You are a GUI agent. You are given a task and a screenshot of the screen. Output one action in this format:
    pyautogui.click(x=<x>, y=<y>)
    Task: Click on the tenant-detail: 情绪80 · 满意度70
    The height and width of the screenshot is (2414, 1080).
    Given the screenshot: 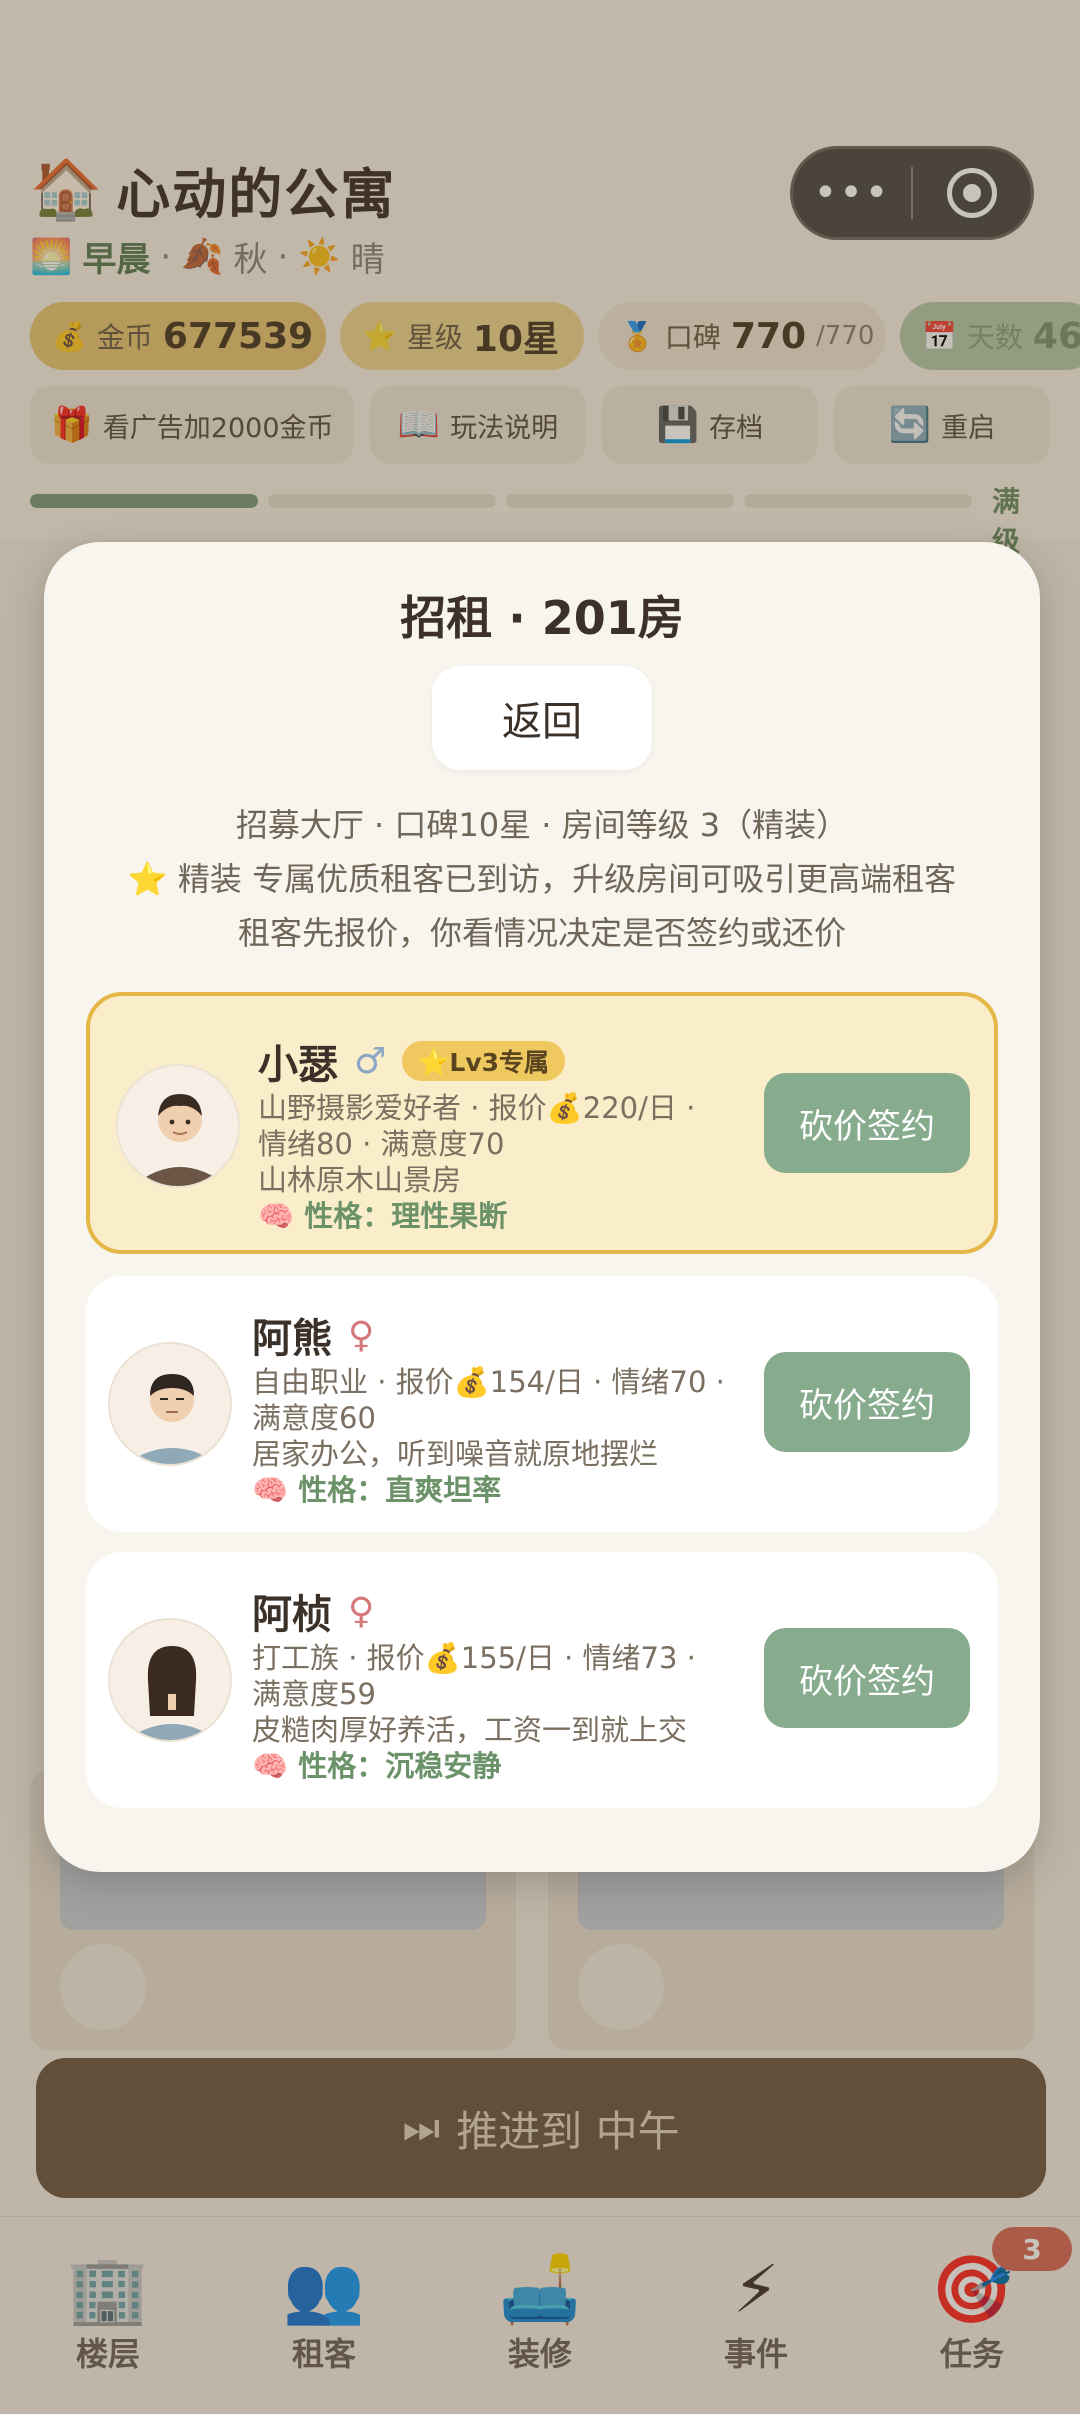 What is the action you would take?
    pyautogui.click(x=381, y=1144)
    